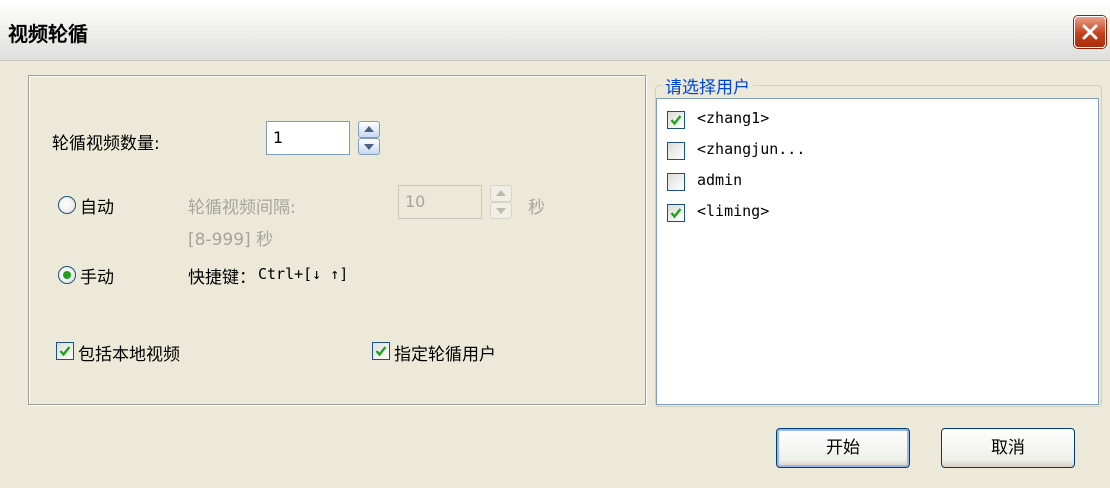  I want to click on interval-spin-up-button, so click(501, 193).